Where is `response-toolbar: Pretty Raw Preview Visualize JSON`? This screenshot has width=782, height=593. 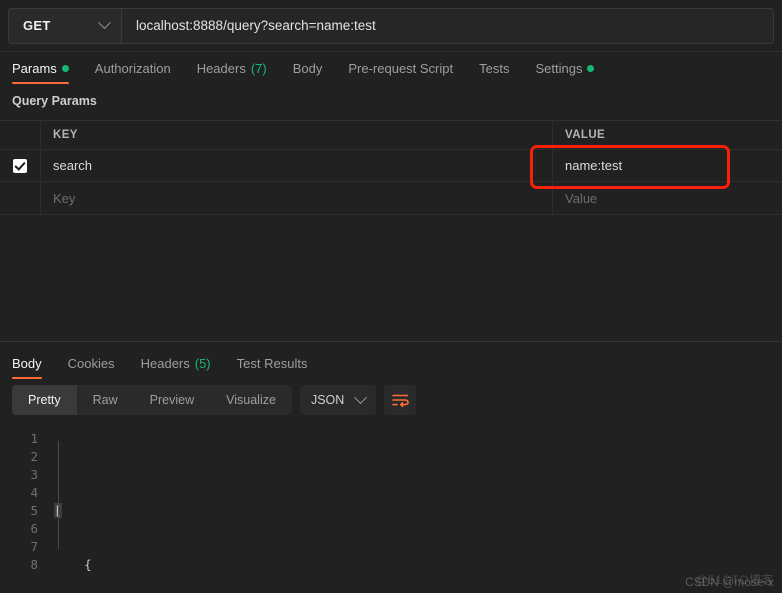
response-toolbar: Pretty Raw Preview Visualize JSON is located at coordinates (214, 400).